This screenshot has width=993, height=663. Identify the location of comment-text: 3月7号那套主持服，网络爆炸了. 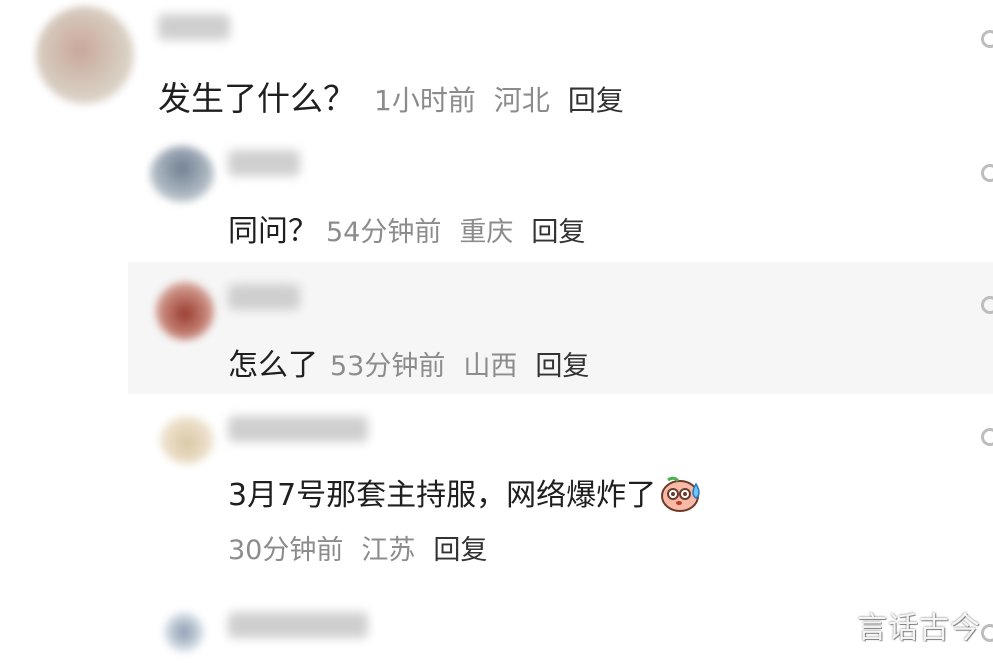
(442, 495).